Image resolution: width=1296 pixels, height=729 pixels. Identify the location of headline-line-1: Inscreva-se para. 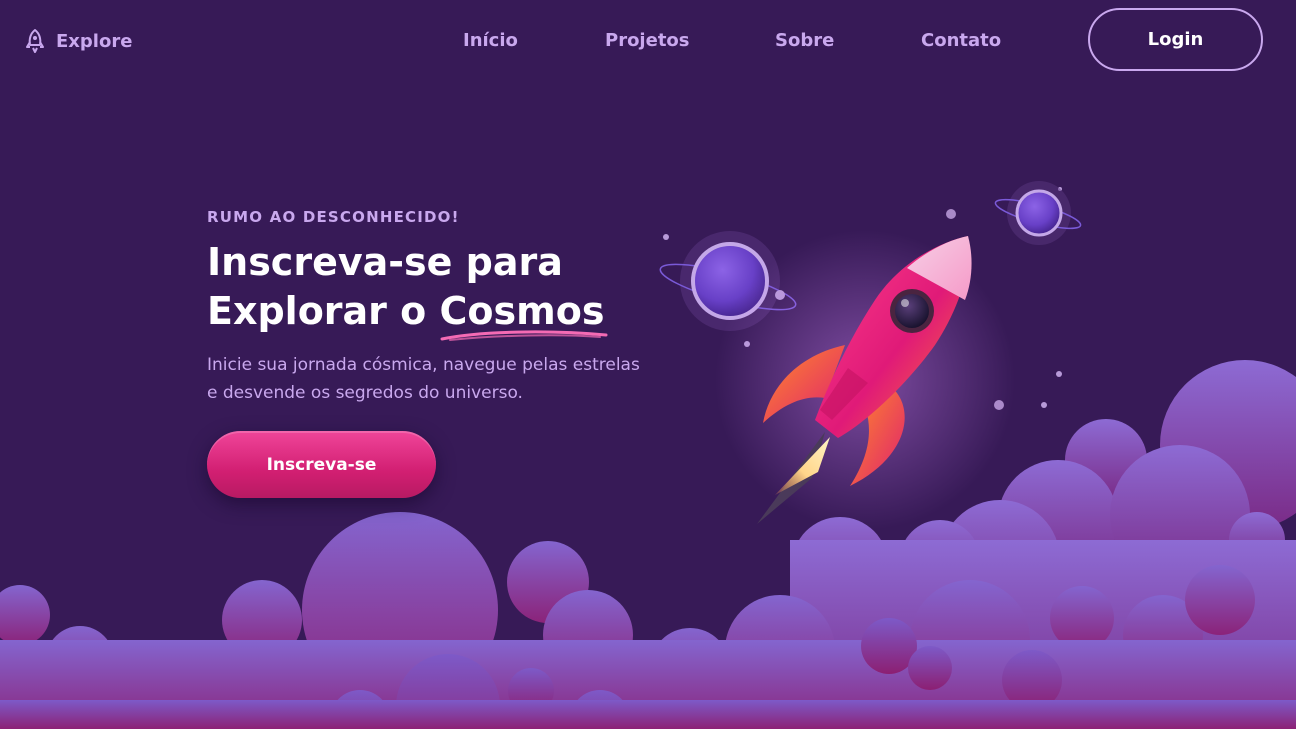
(385, 262).